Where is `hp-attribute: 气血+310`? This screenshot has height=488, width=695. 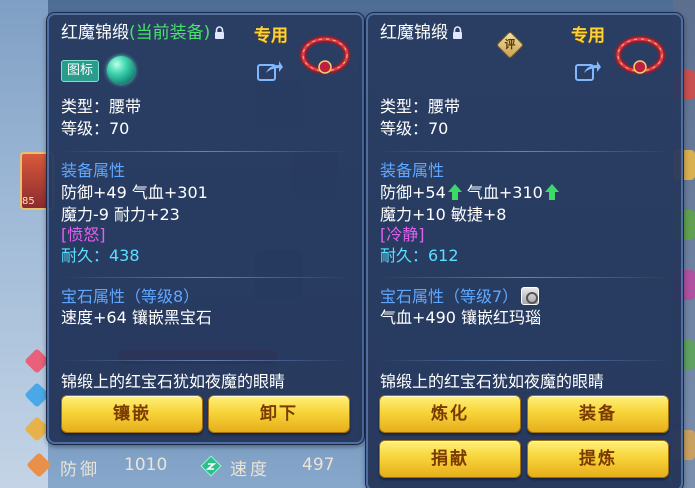 hp-attribute: 气血+310 is located at coordinates (504, 192).